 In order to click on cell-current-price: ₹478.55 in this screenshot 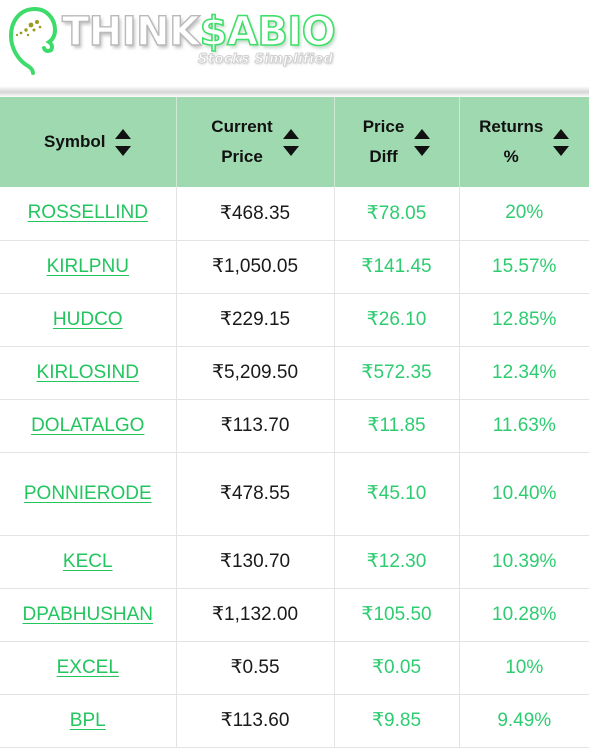, I will do `click(255, 494)`.